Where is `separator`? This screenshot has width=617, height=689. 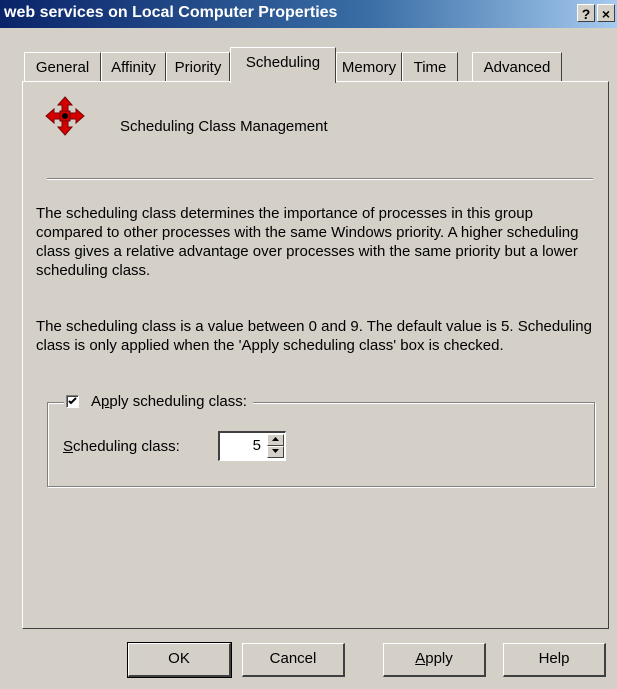 separator is located at coordinates (320, 179).